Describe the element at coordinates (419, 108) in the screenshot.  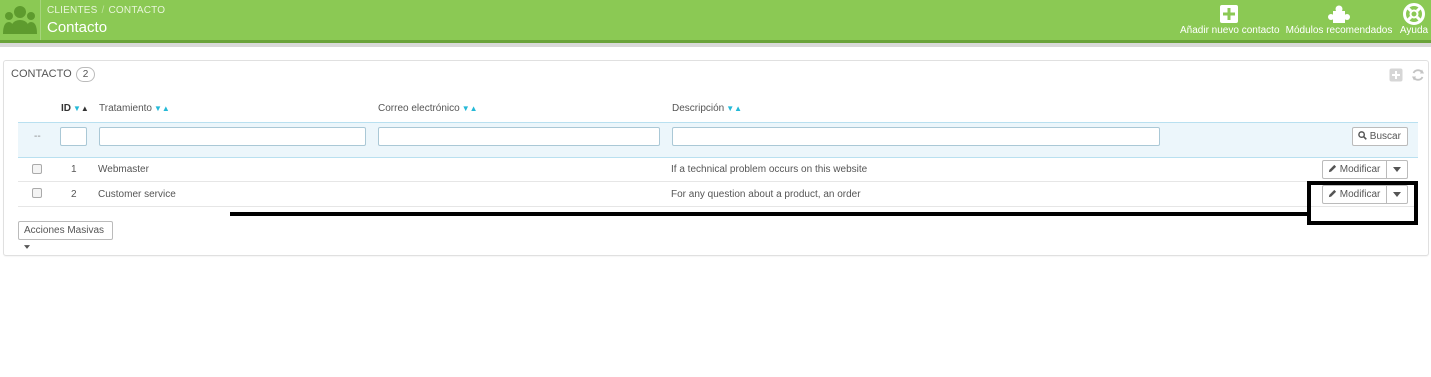
I see `column-header-email-label: Correo electrónico` at that location.